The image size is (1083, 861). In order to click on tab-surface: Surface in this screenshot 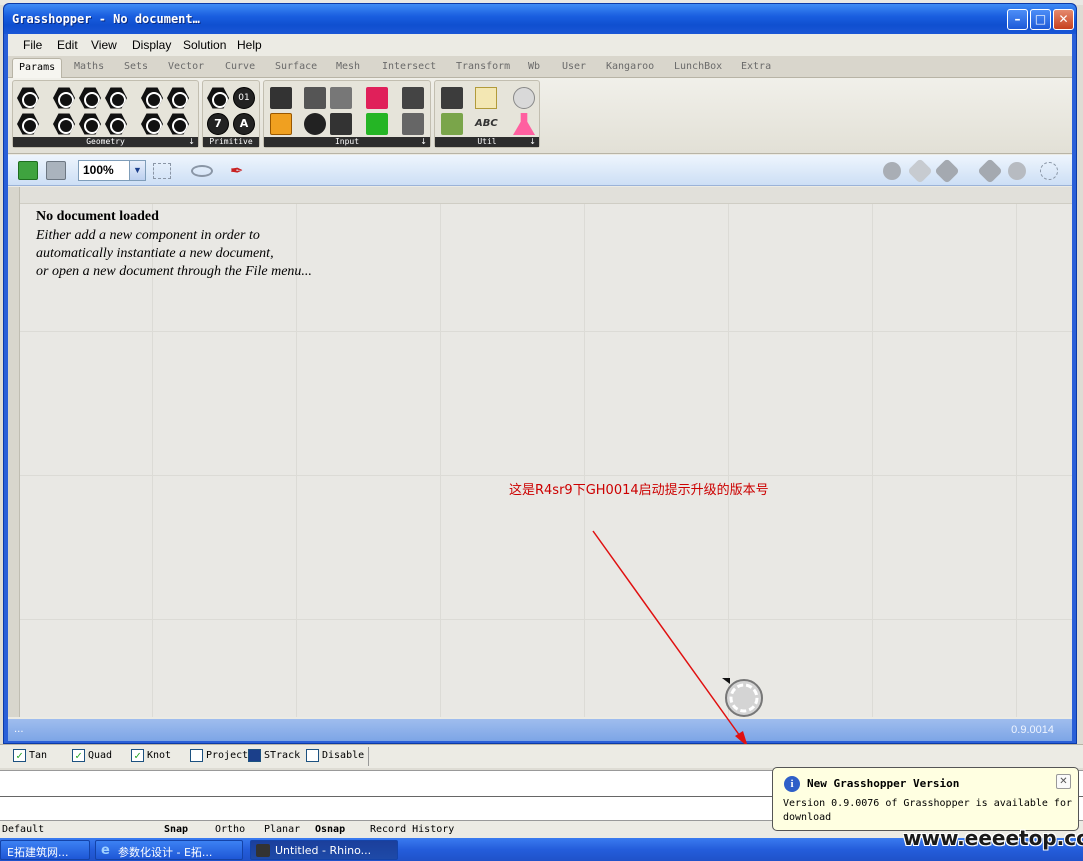, I will do `click(296, 66)`.